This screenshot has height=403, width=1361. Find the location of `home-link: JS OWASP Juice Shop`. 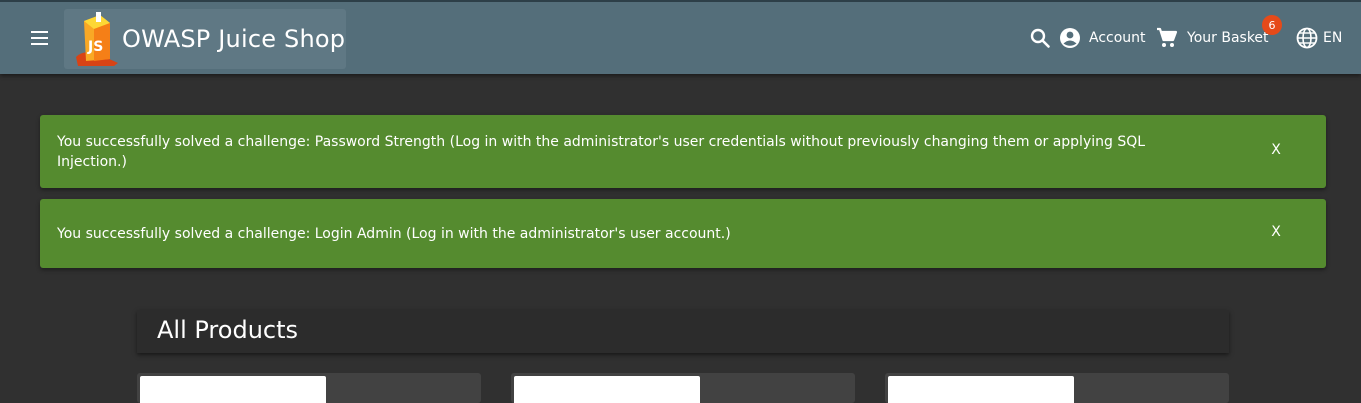

home-link: JS OWASP Juice Shop is located at coordinates (205, 39).